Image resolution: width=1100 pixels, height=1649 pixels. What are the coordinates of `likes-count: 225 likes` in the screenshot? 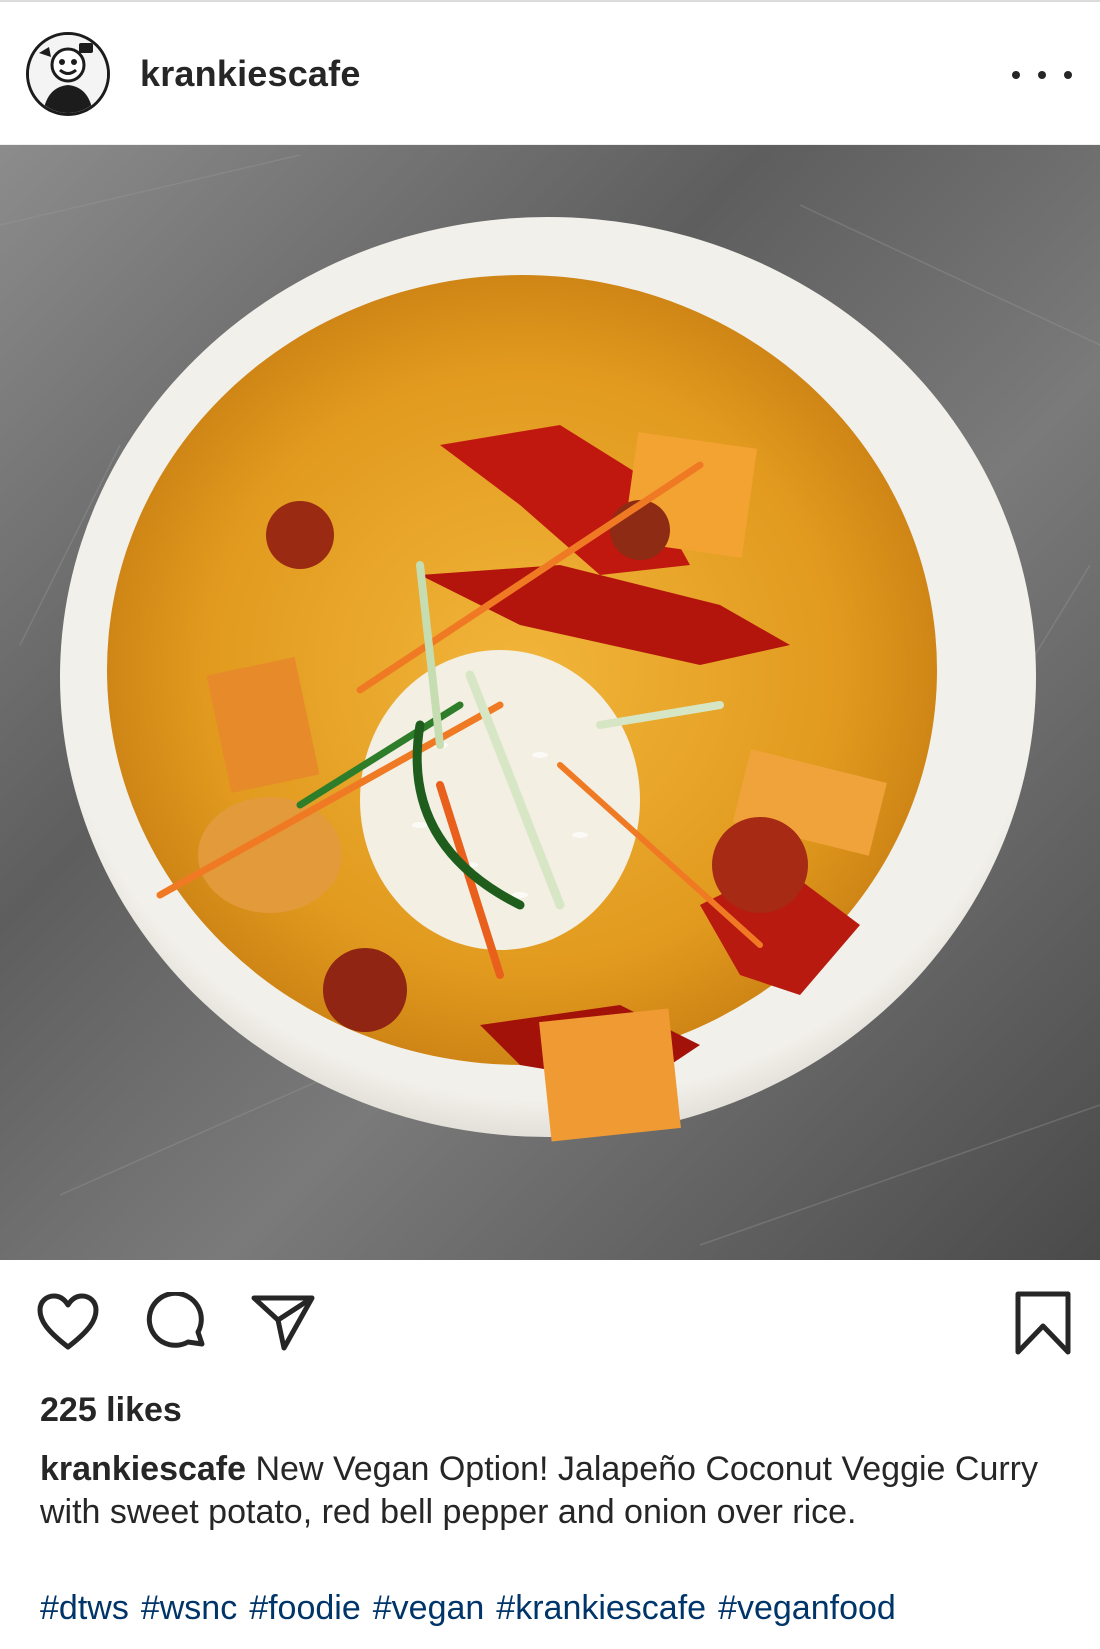 It's located at (111, 1410).